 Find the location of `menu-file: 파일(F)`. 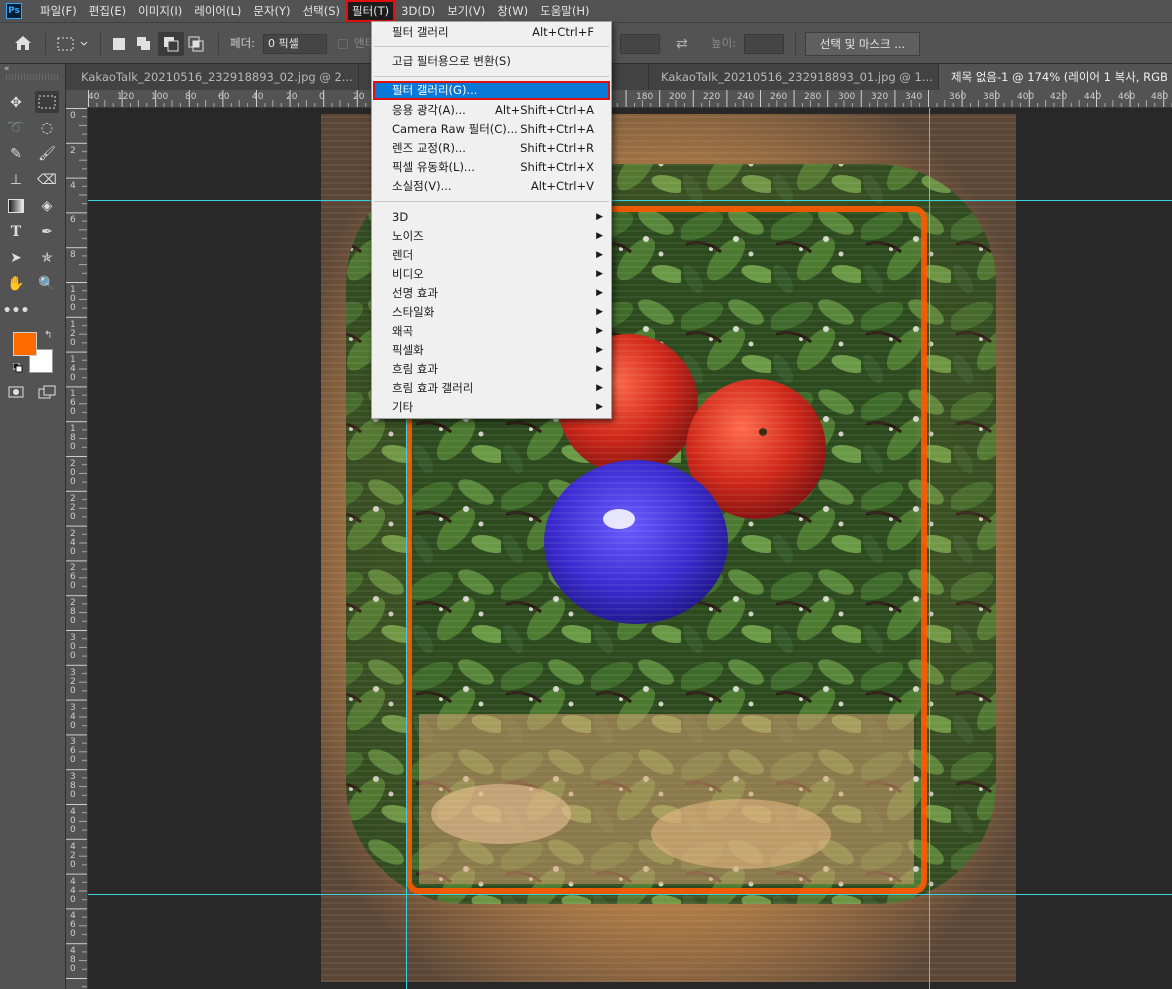

menu-file: 파일(F) is located at coordinates (58, 11).